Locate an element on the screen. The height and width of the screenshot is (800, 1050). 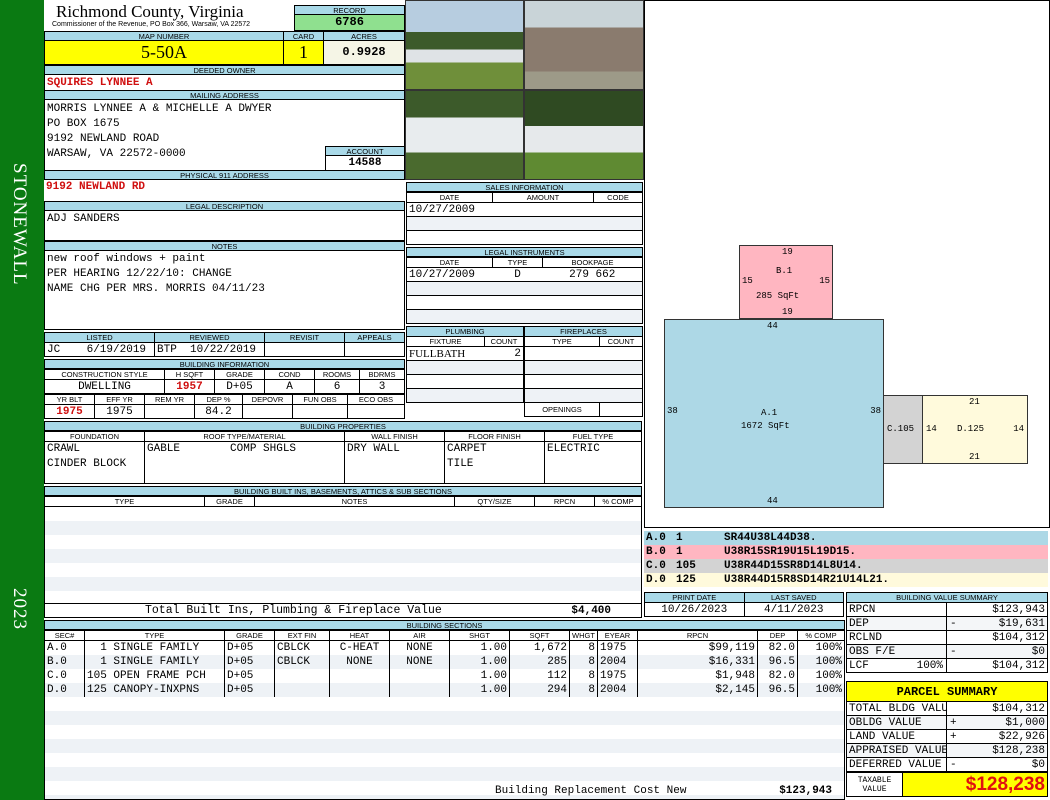
parcel-summary-label: PARCEL SUMMARY is located at coordinates (947, 691).